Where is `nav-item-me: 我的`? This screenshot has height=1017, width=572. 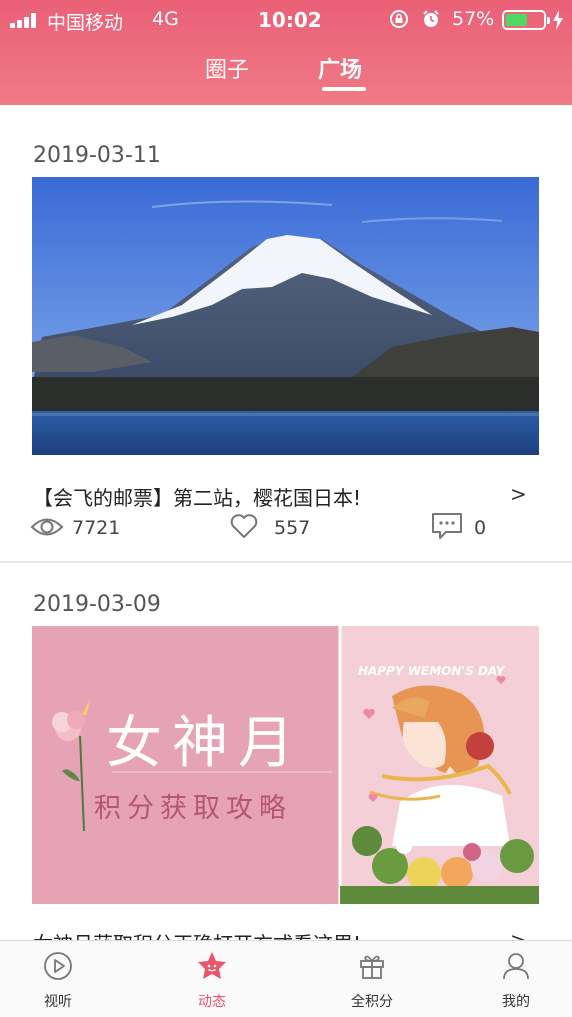 nav-item-me: 我的 is located at coordinates (516, 979).